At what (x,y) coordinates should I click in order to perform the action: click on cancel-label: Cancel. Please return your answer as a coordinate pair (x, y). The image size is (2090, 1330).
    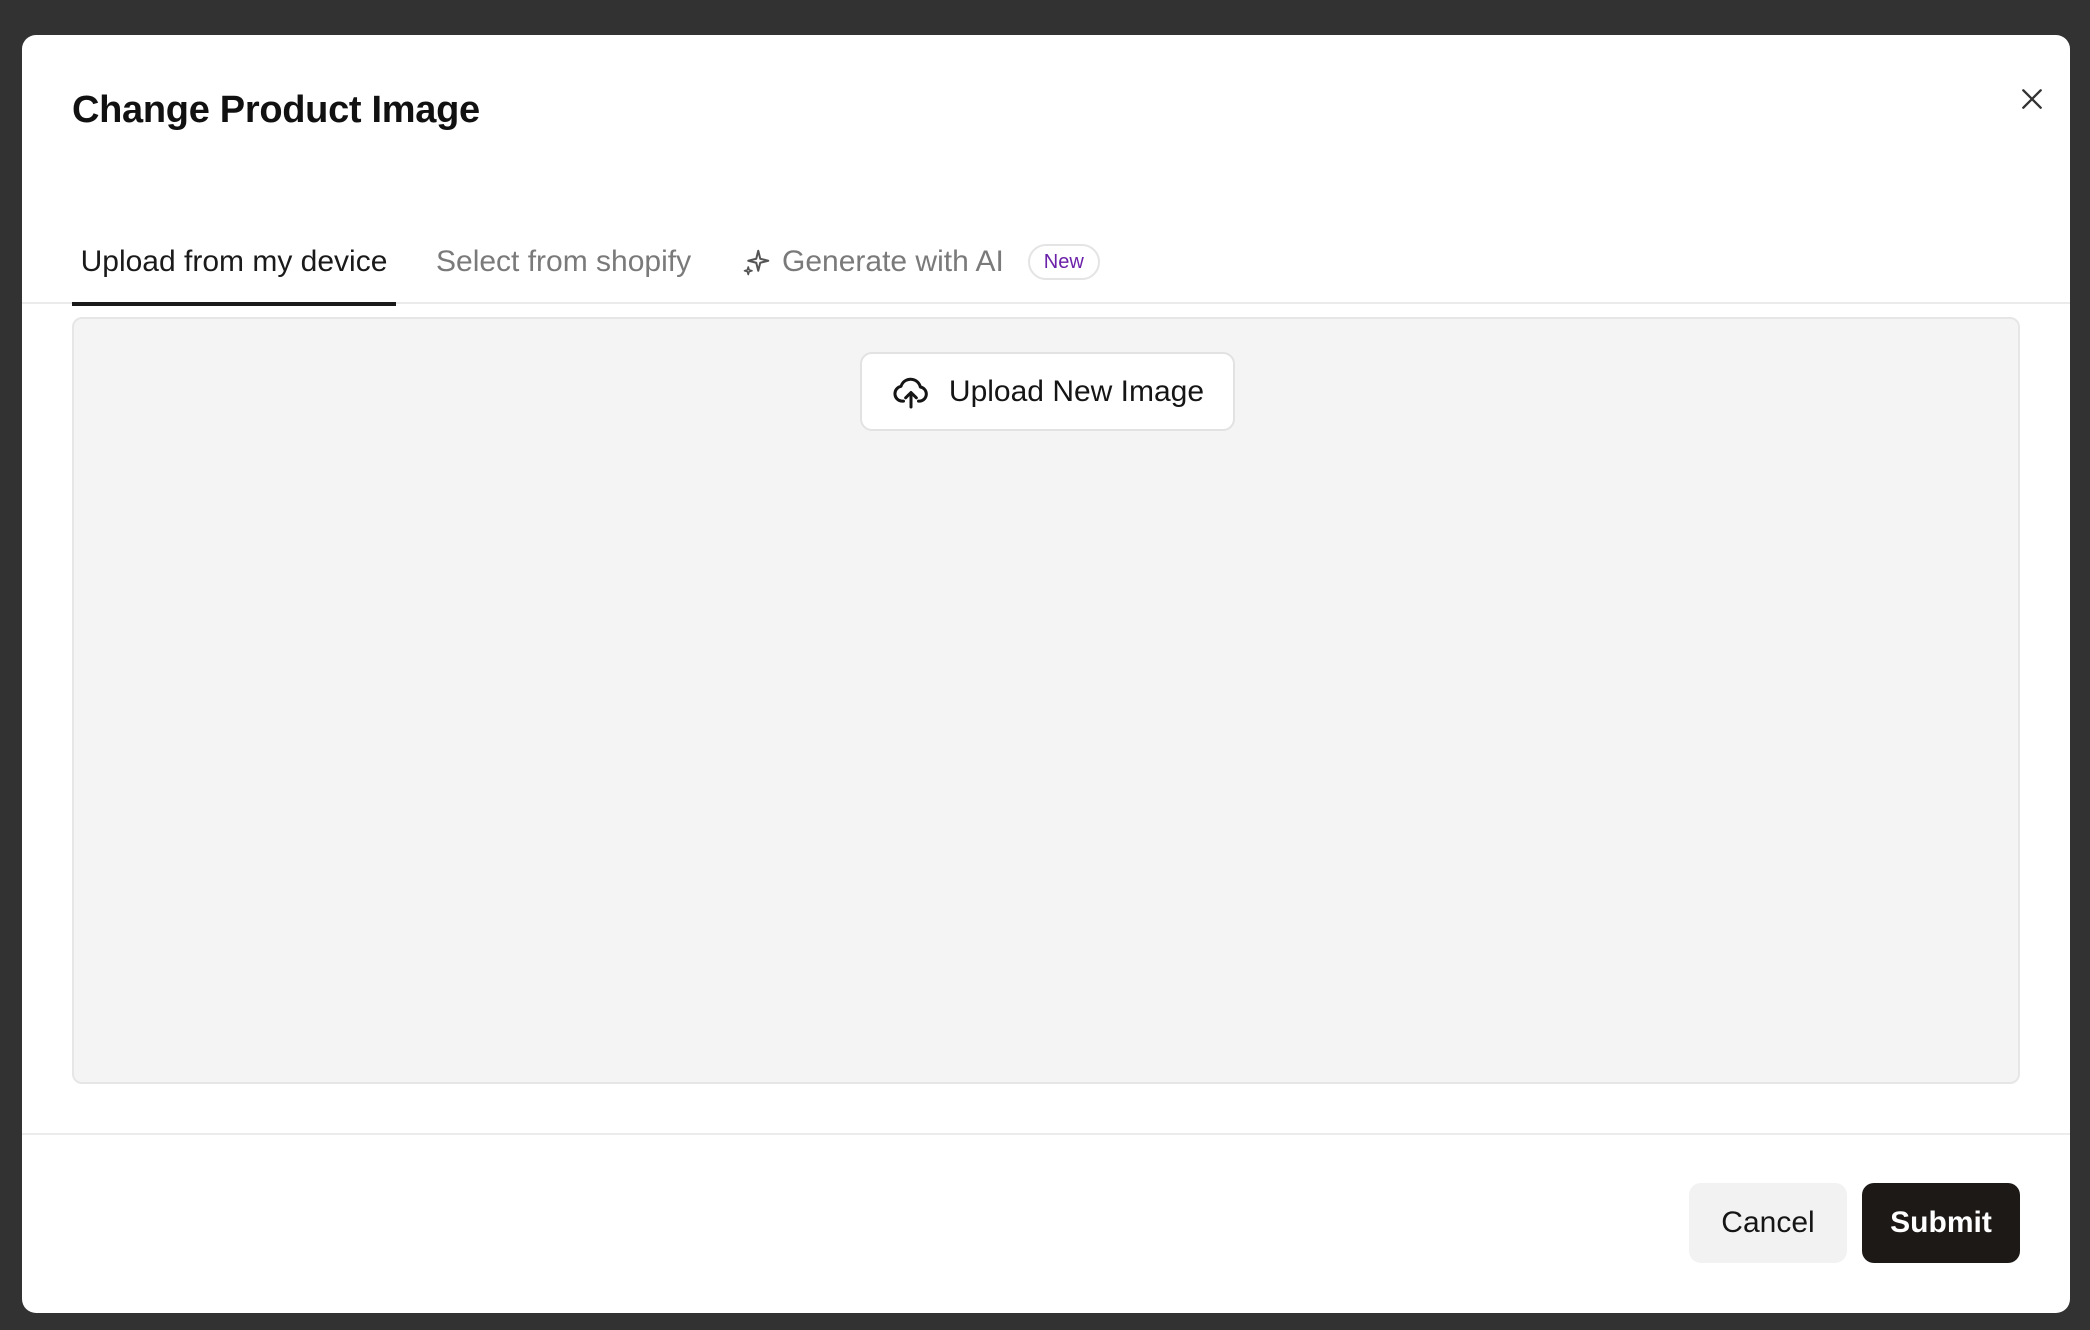
    Looking at the image, I should click on (1768, 1222).